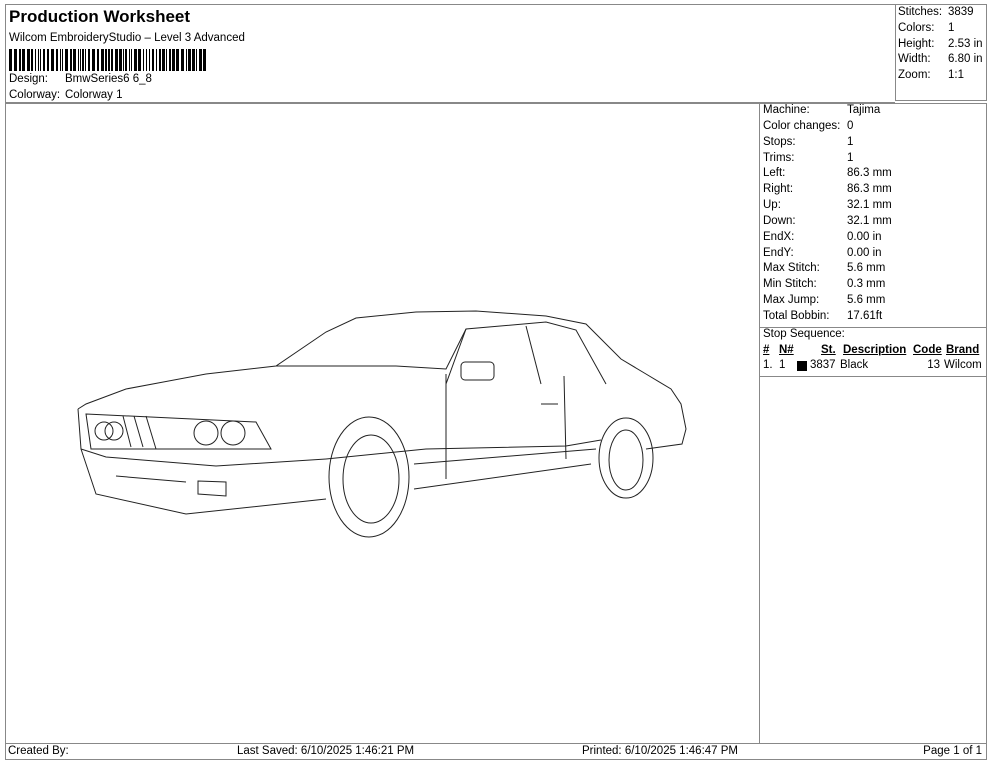  What do you see at coordinates (873, 376) in the screenshot?
I see `divider` at bounding box center [873, 376].